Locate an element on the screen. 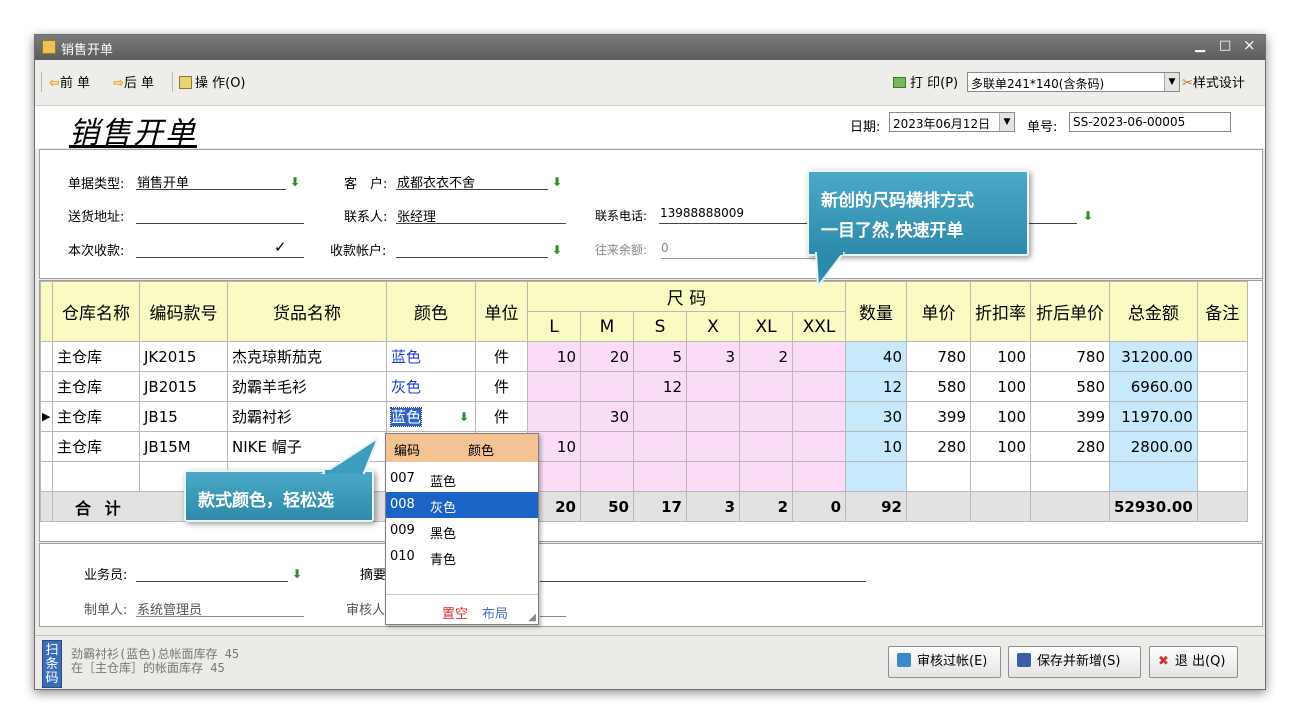 Image resolution: width=1300 pixels, height=724 pixels. account-field is located at coordinates (472, 249).